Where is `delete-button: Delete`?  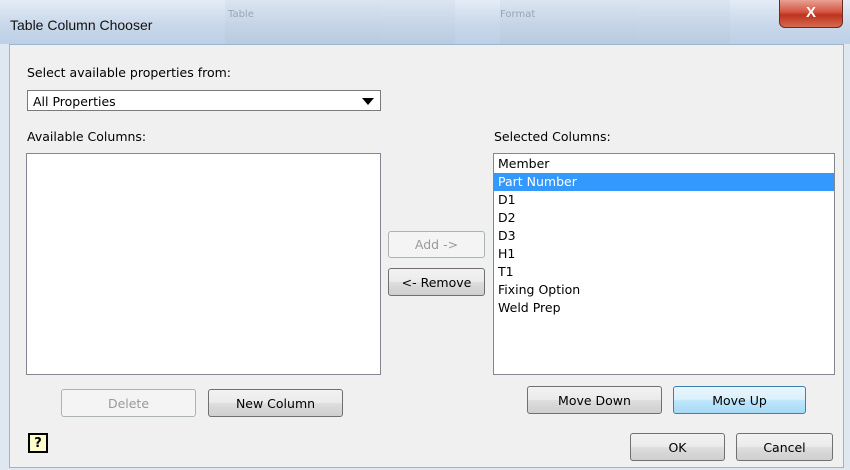 delete-button: Delete is located at coordinates (128, 403).